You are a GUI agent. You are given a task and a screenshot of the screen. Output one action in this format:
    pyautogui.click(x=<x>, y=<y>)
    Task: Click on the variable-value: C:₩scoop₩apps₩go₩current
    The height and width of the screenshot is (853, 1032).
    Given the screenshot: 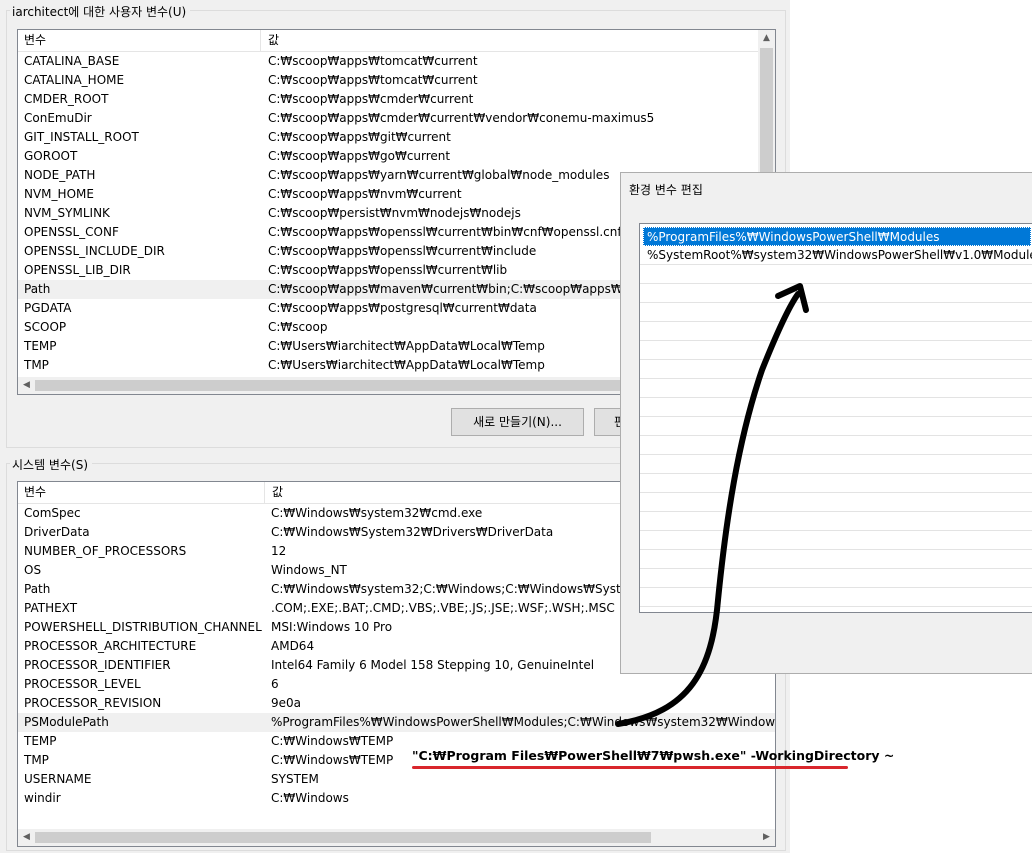 What is the action you would take?
    pyautogui.click(x=359, y=156)
    